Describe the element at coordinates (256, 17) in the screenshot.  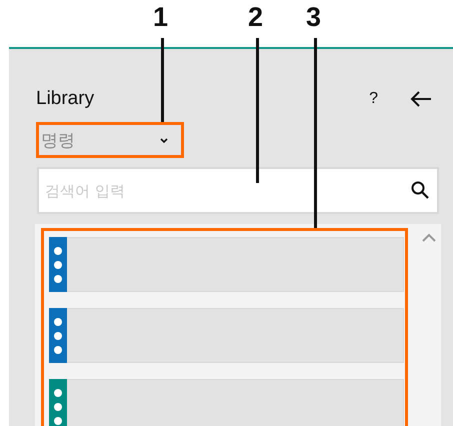
I see `callout-number: 2` at that location.